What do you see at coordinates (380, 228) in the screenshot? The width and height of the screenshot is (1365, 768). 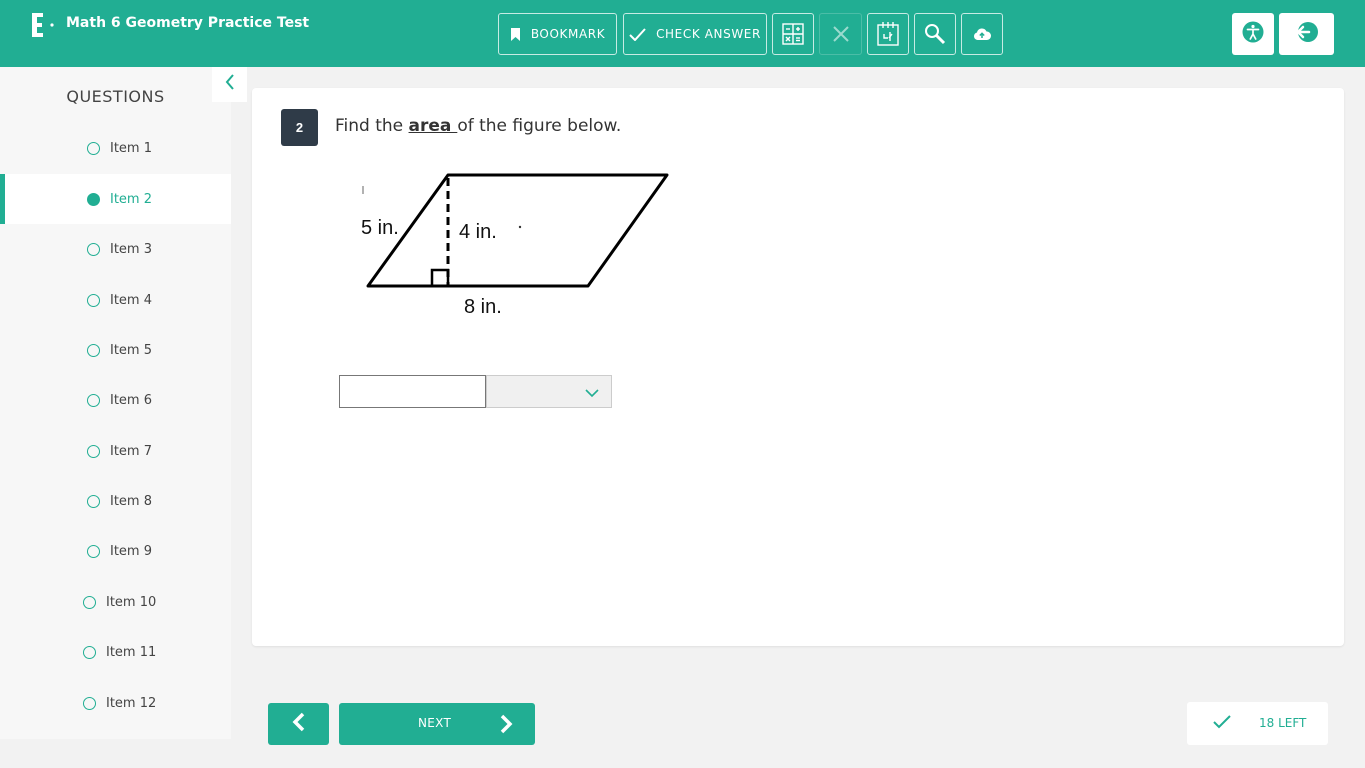 I see `side-label: 5 in.` at bounding box center [380, 228].